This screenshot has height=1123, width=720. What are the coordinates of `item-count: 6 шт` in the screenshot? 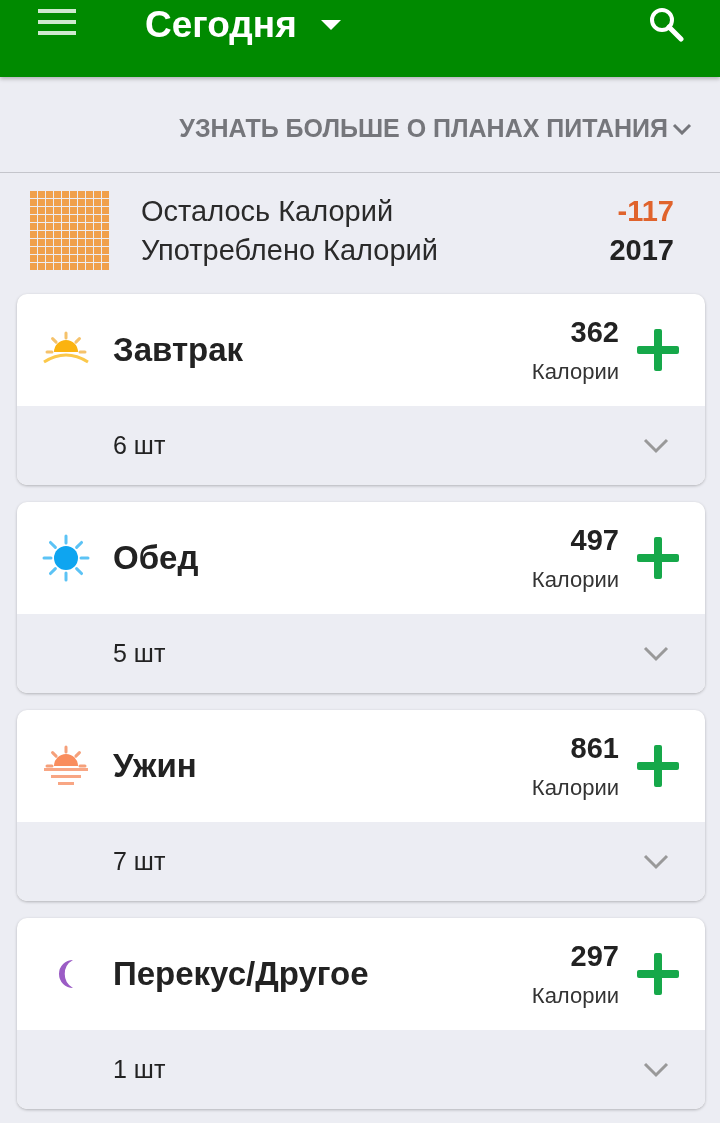 It's located at (139, 445).